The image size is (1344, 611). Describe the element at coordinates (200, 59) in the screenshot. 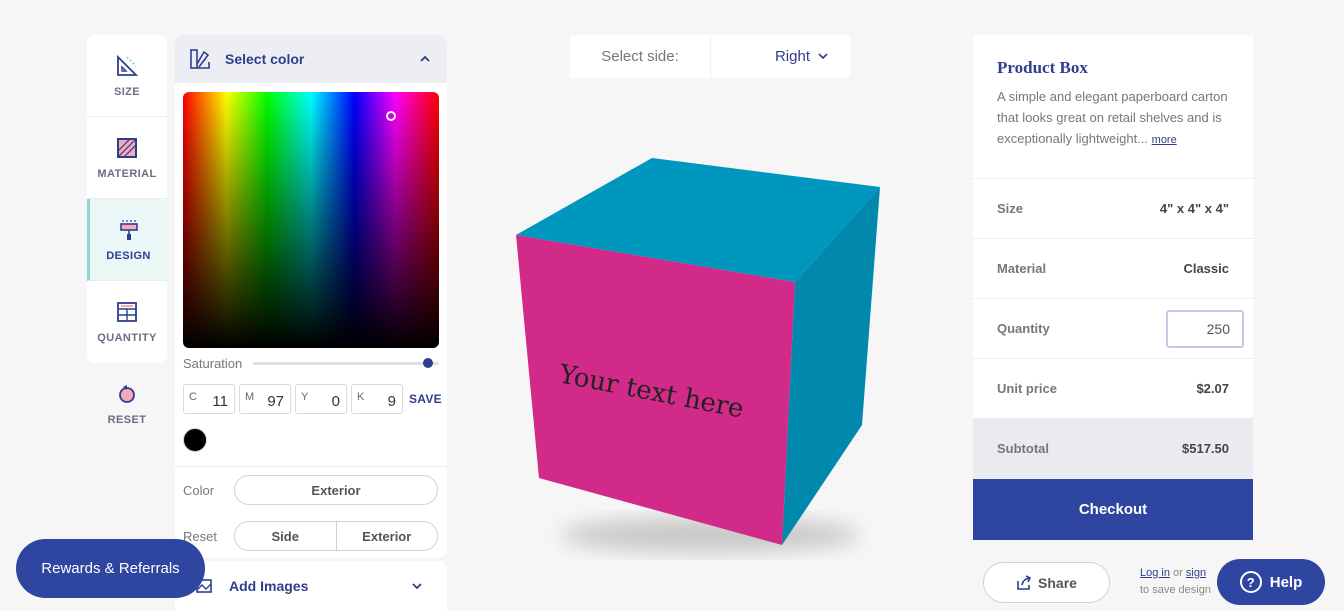

I see `palette-icon` at that location.